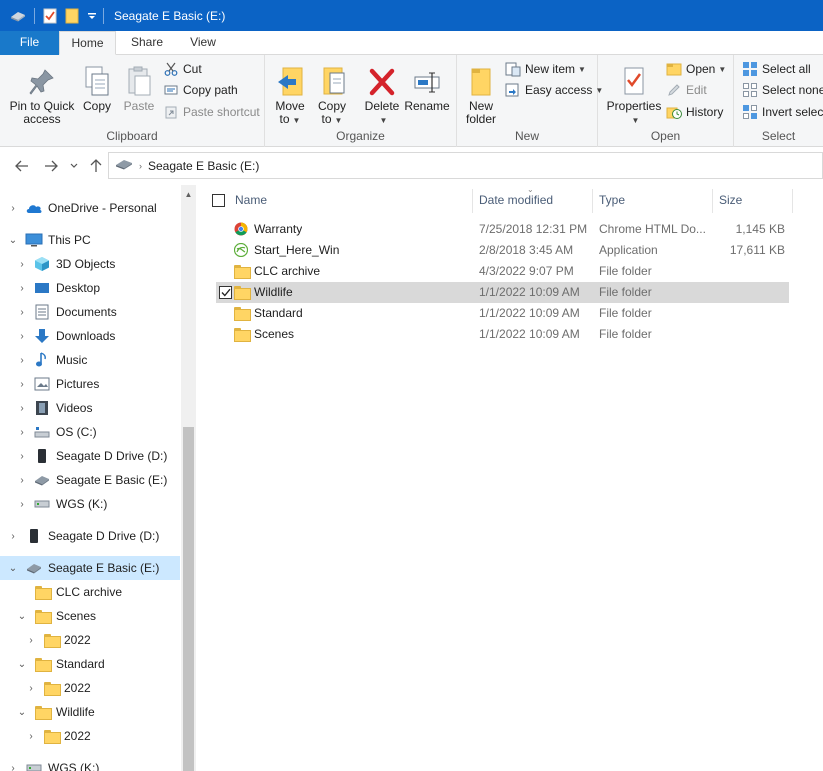 The width and height of the screenshot is (823, 771). What do you see at coordinates (776, 69) in the screenshot?
I see `select-all-button: Select all` at bounding box center [776, 69].